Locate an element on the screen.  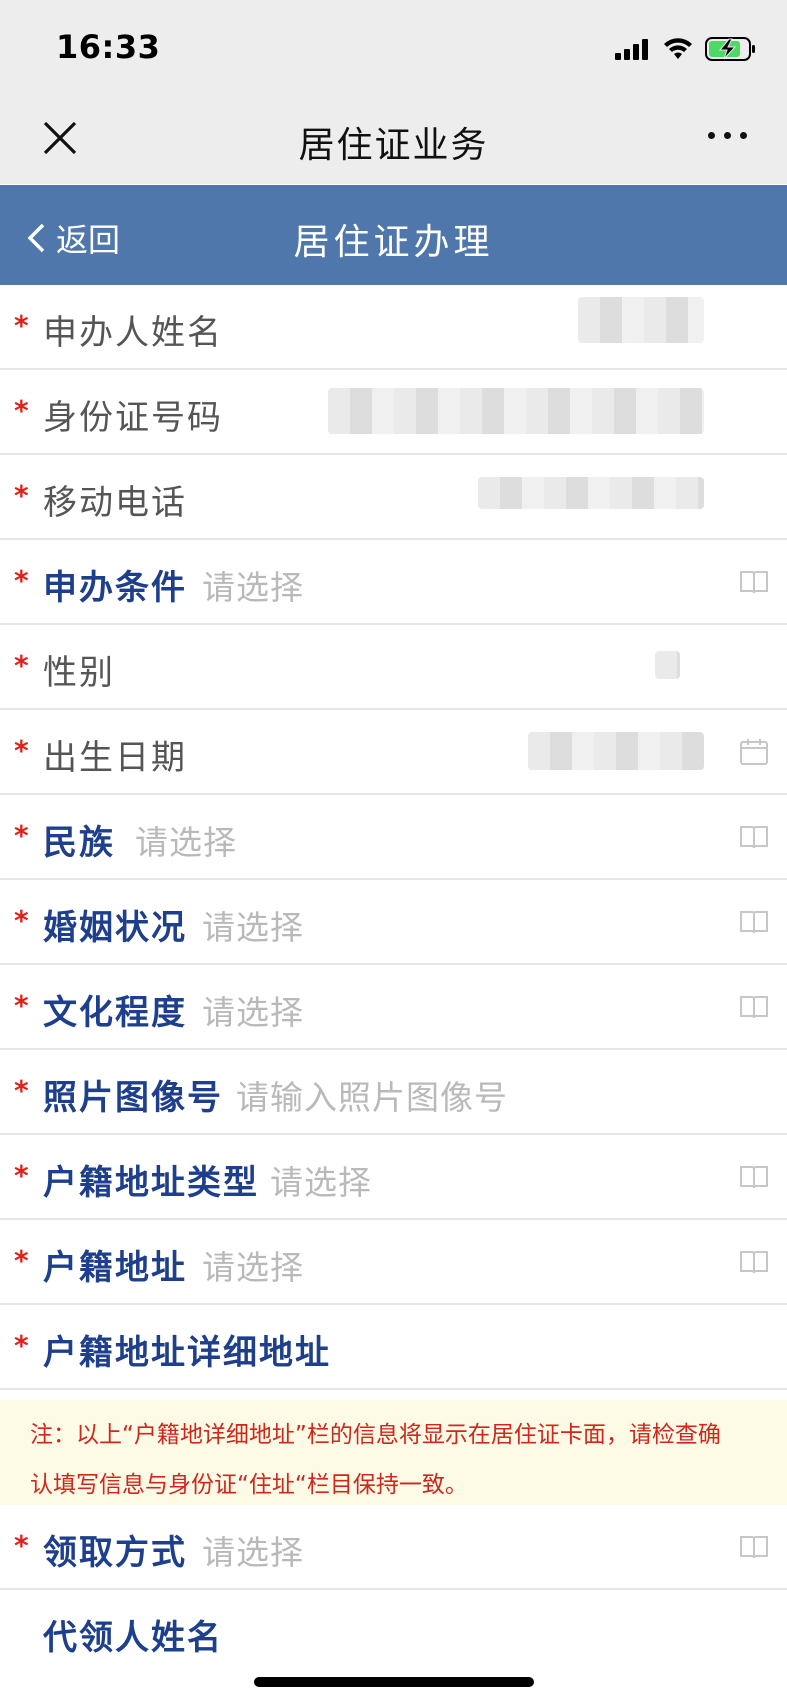
more-icon is located at coordinates (727, 135).